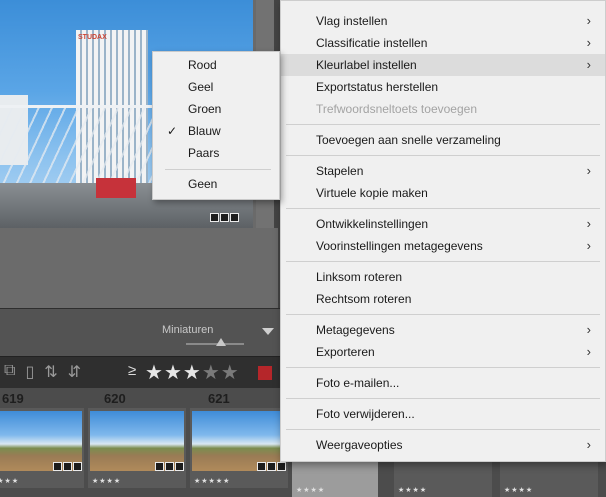 This screenshot has width=606, height=497. Describe the element at coordinates (203, 184) in the screenshot. I see `submenu-item-label: Geen` at that location.